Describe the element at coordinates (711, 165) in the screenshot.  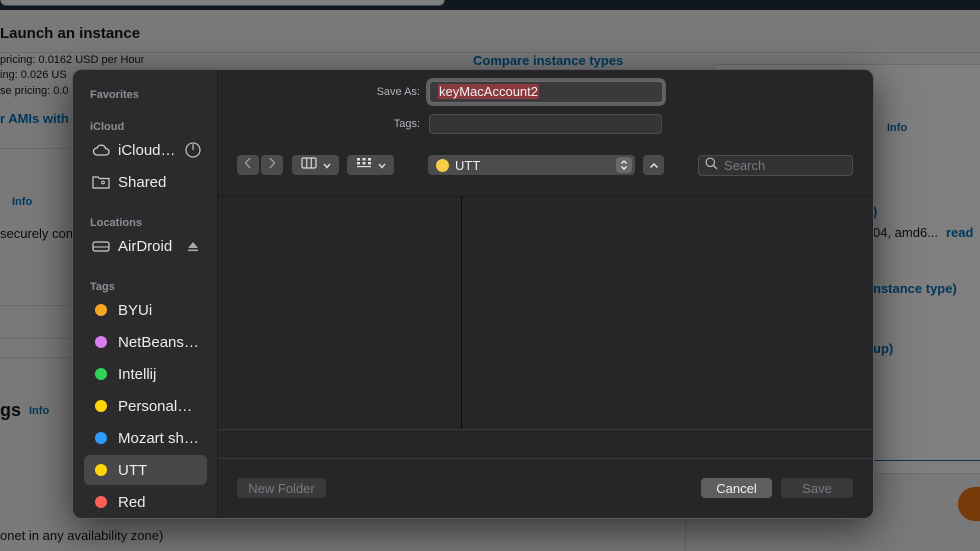
I see `search-icon` at that location.